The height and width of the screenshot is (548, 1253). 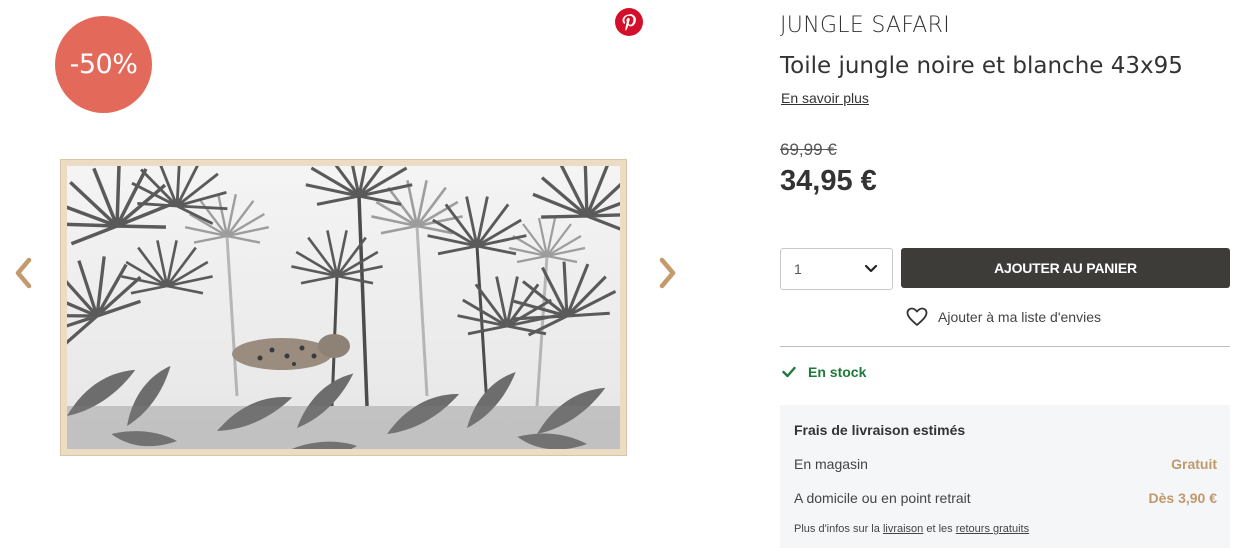 What do you see at coordinates (1005, 464) in the screenshot?
I see `shipping-row-store: En magasin Gratuit` at bounding box center [1005, 464].